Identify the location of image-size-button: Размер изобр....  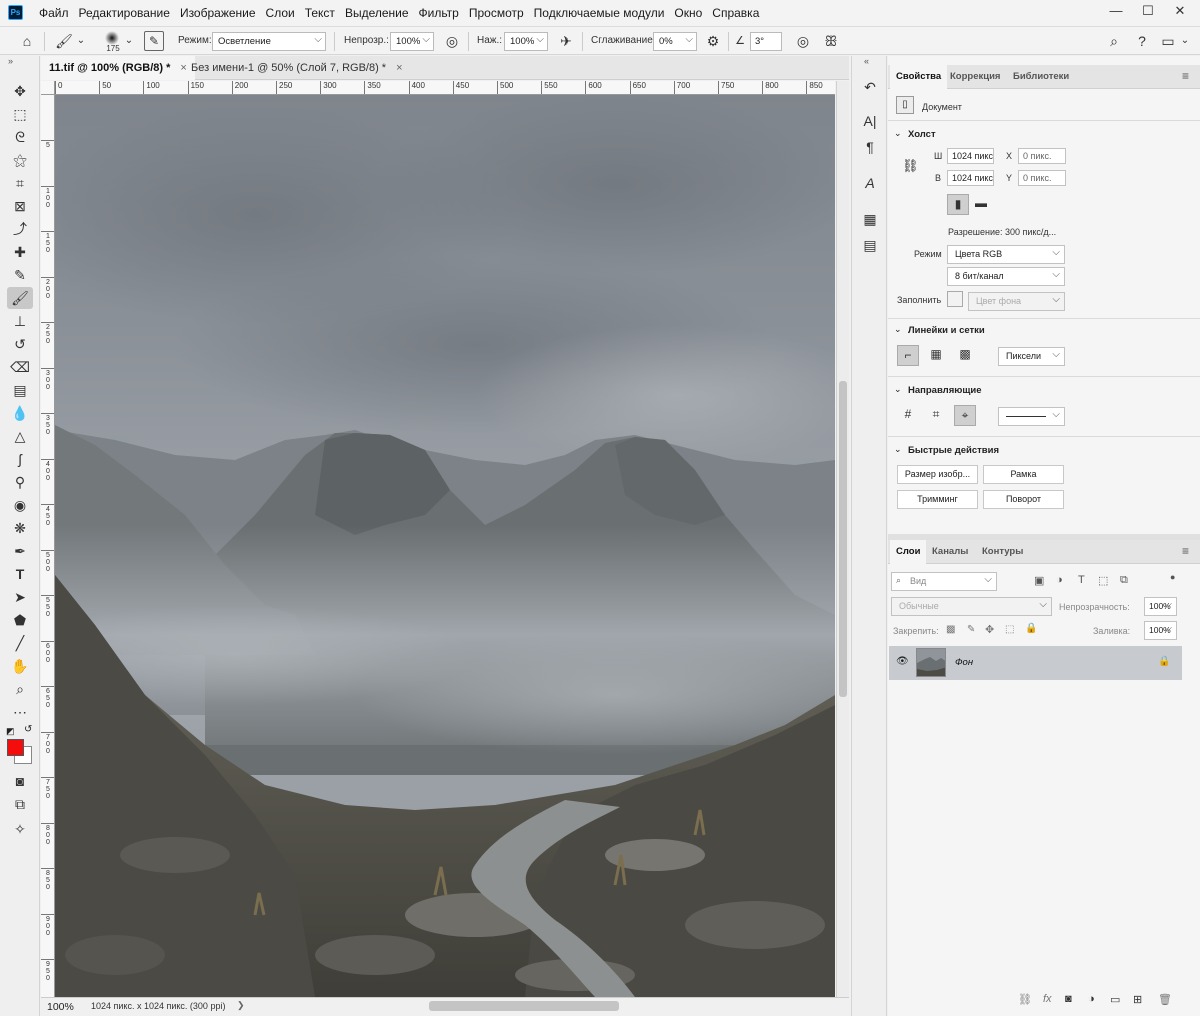
(937, 474).